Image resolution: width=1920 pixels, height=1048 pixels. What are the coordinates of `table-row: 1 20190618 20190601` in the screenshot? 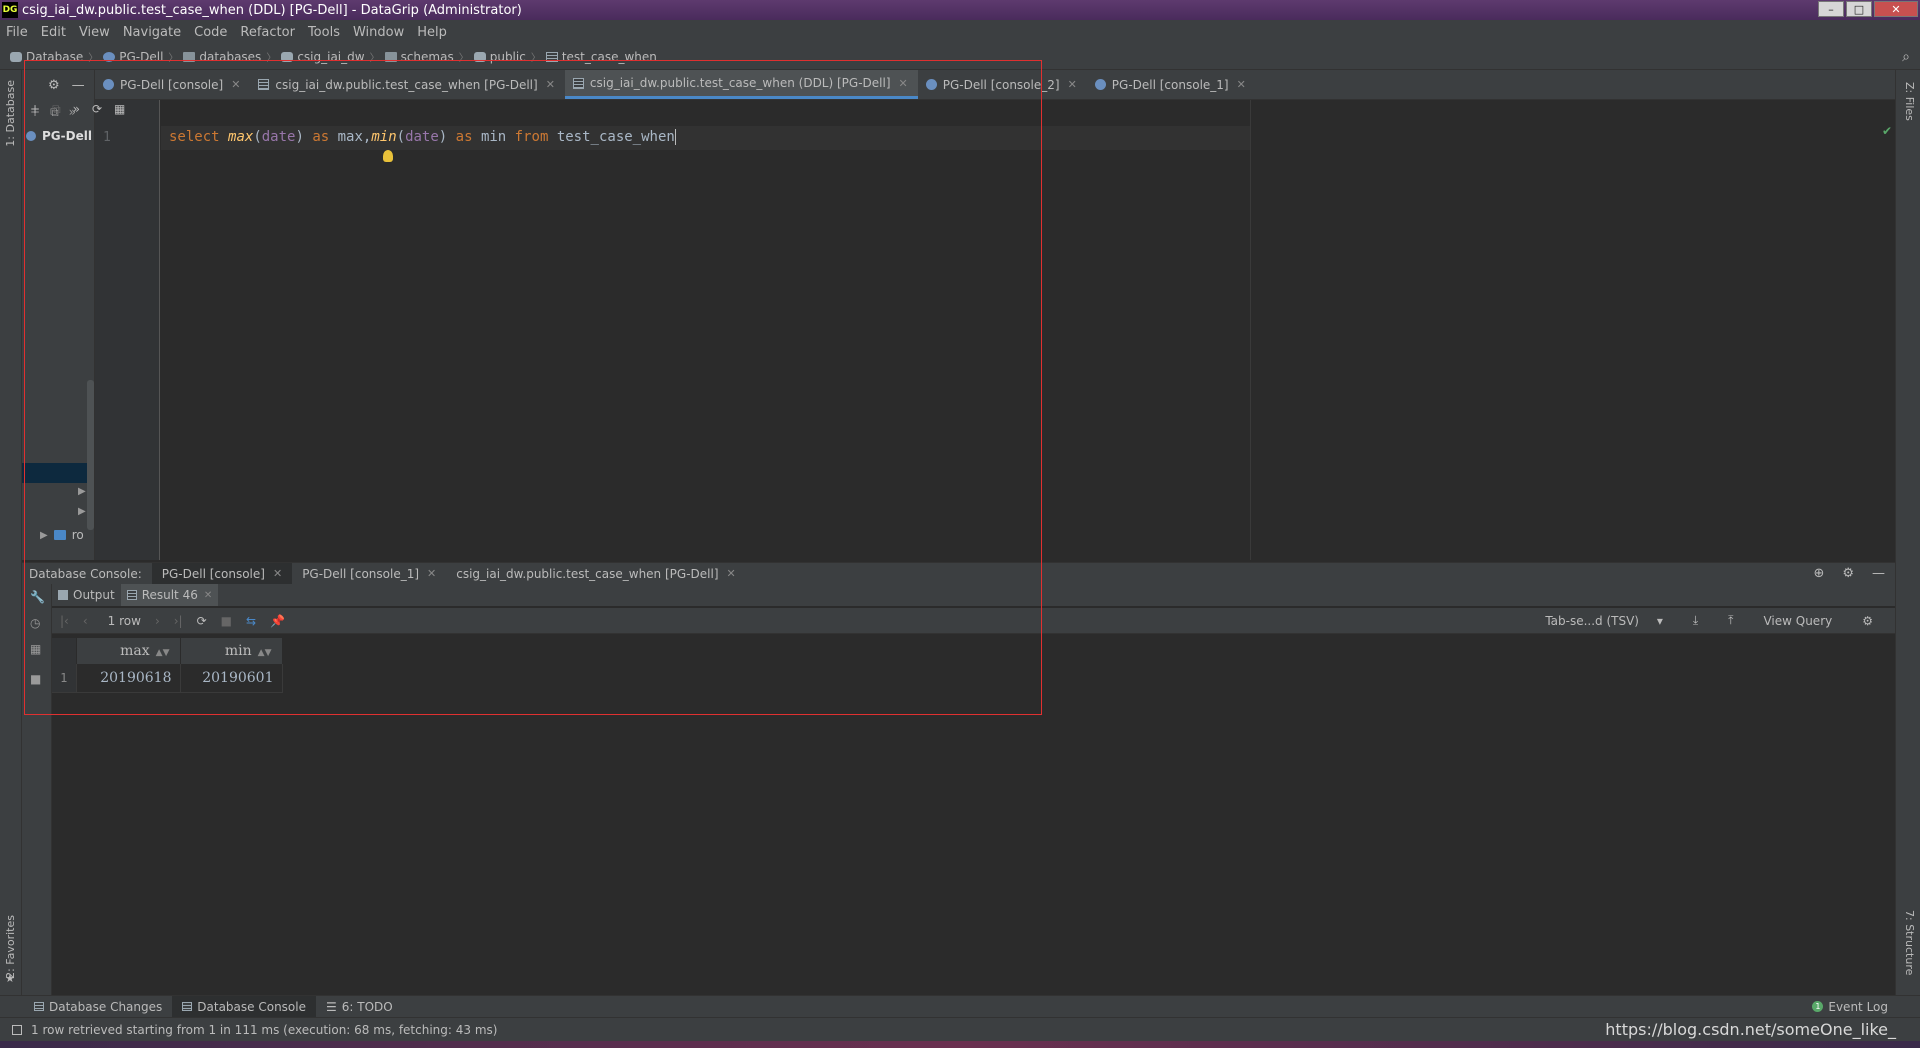 It's located at (167, 678).